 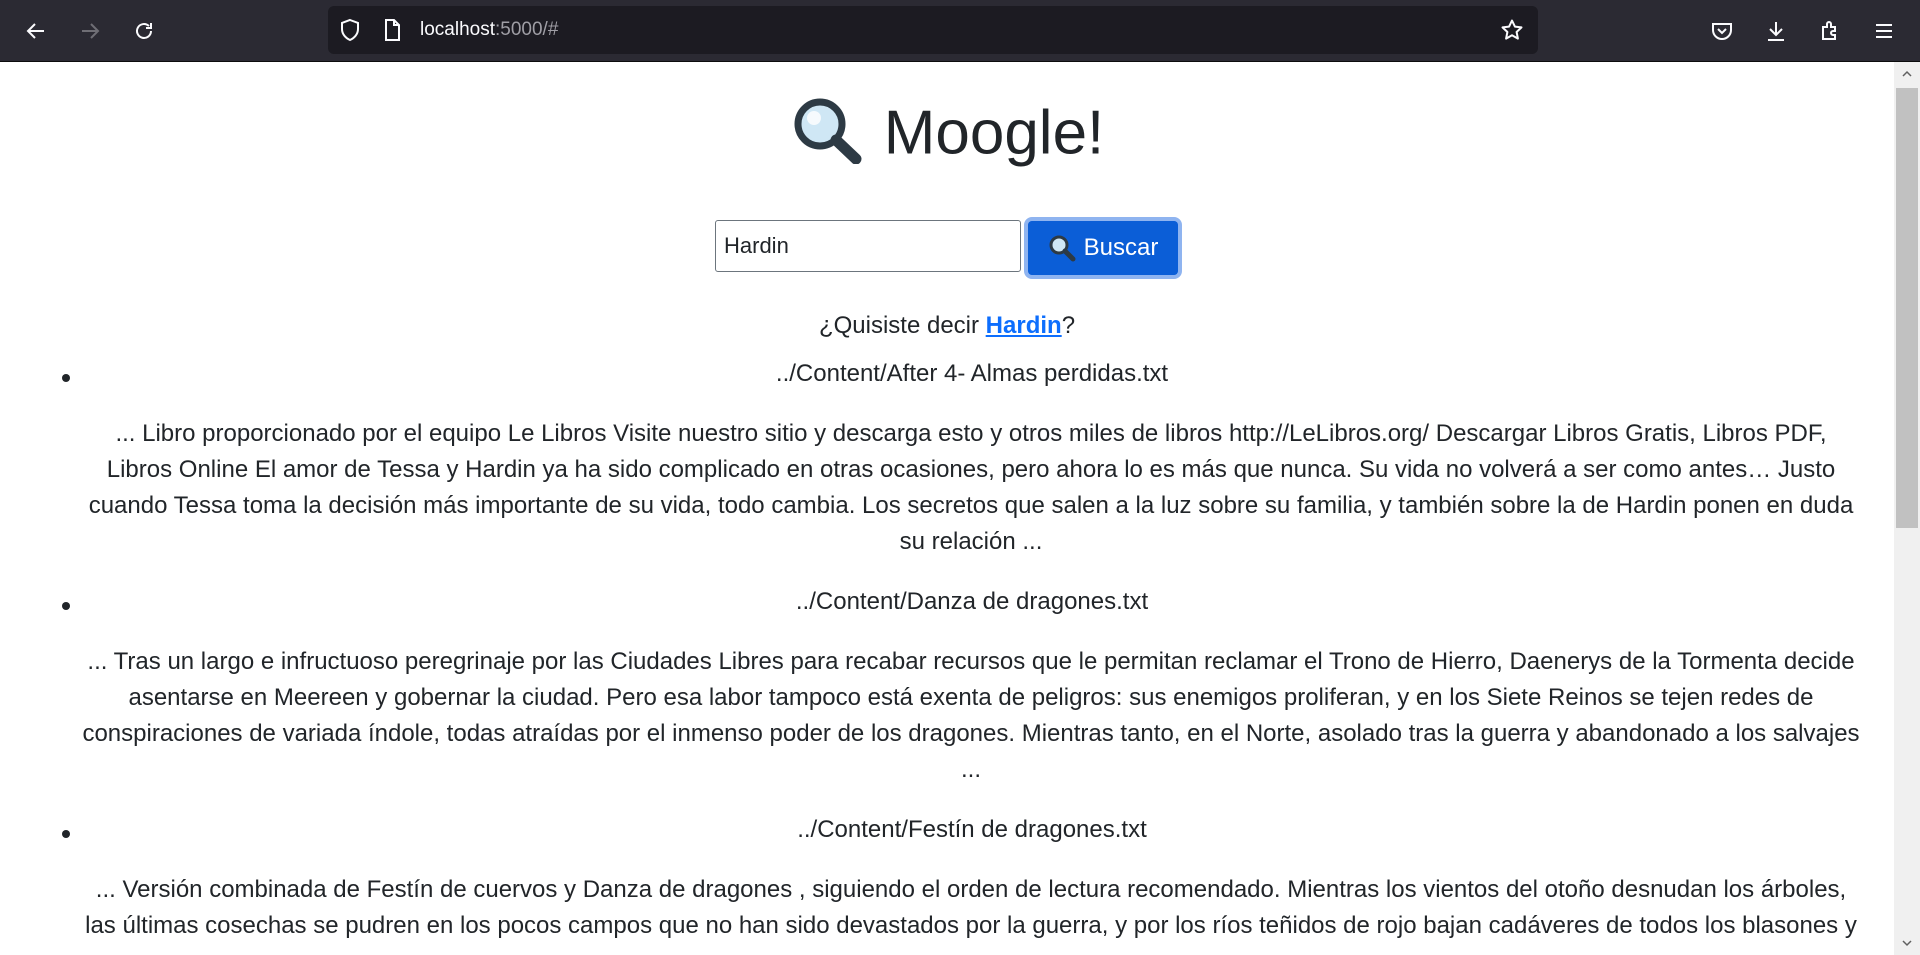 What do you see at coordinates (1907, 943) in the screenshot?
I see `scroll-down-arrow-icon` at bounding box center [1907, 943].